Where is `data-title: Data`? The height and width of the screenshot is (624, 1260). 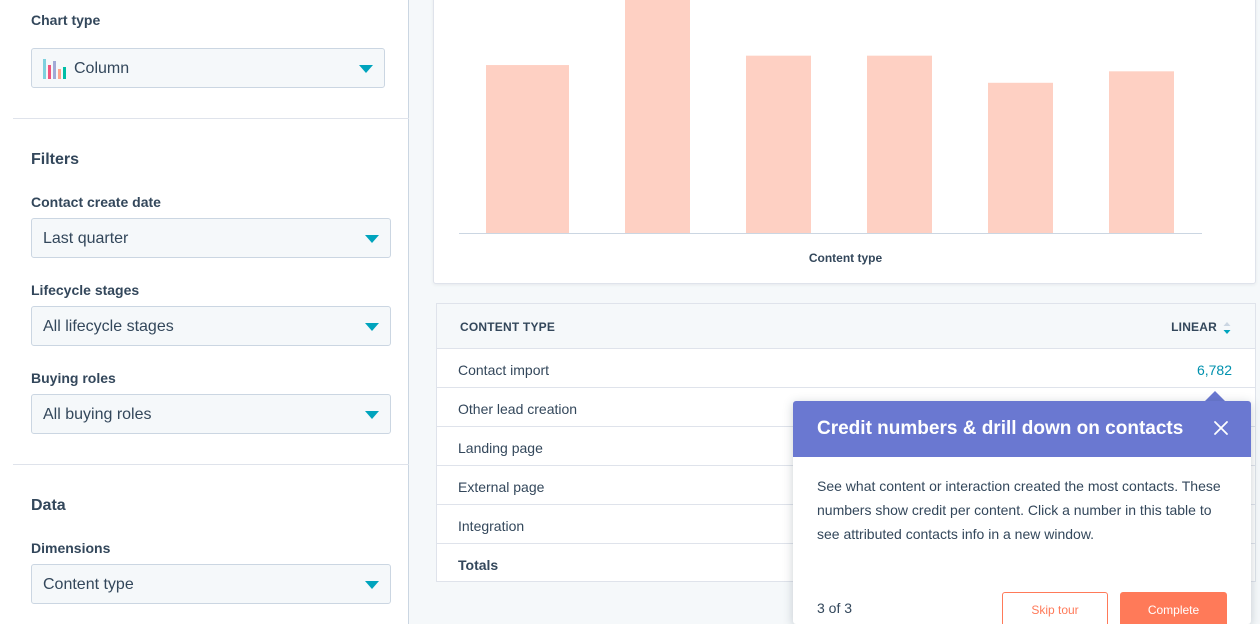 data-title: Data is located at coordinates (48, 505).